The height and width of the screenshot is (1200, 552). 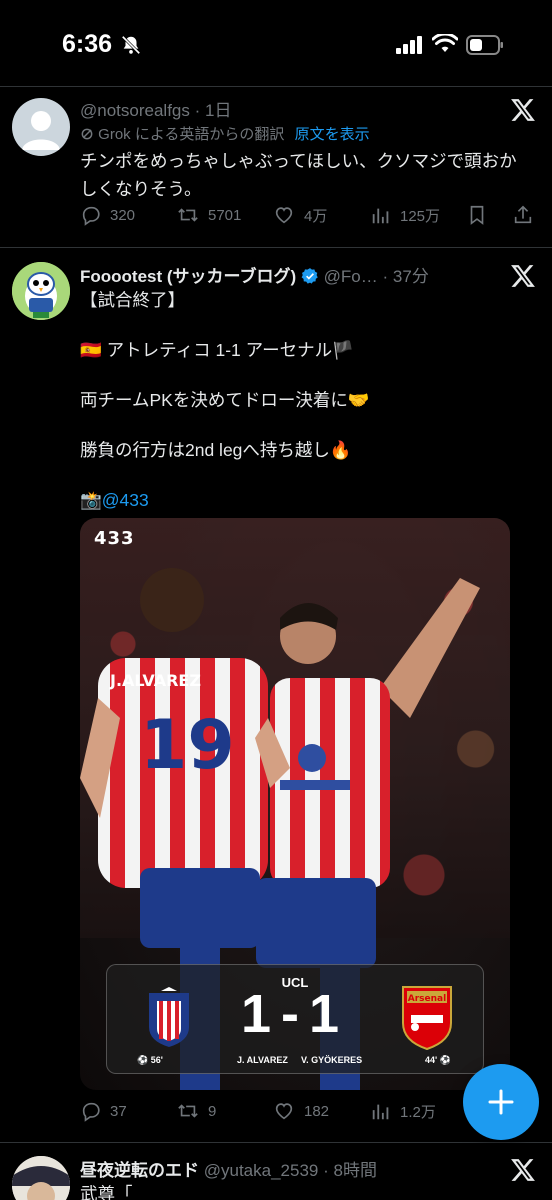 I want to click on england-flag-icon: 🏴, so click(x=343, y=350).